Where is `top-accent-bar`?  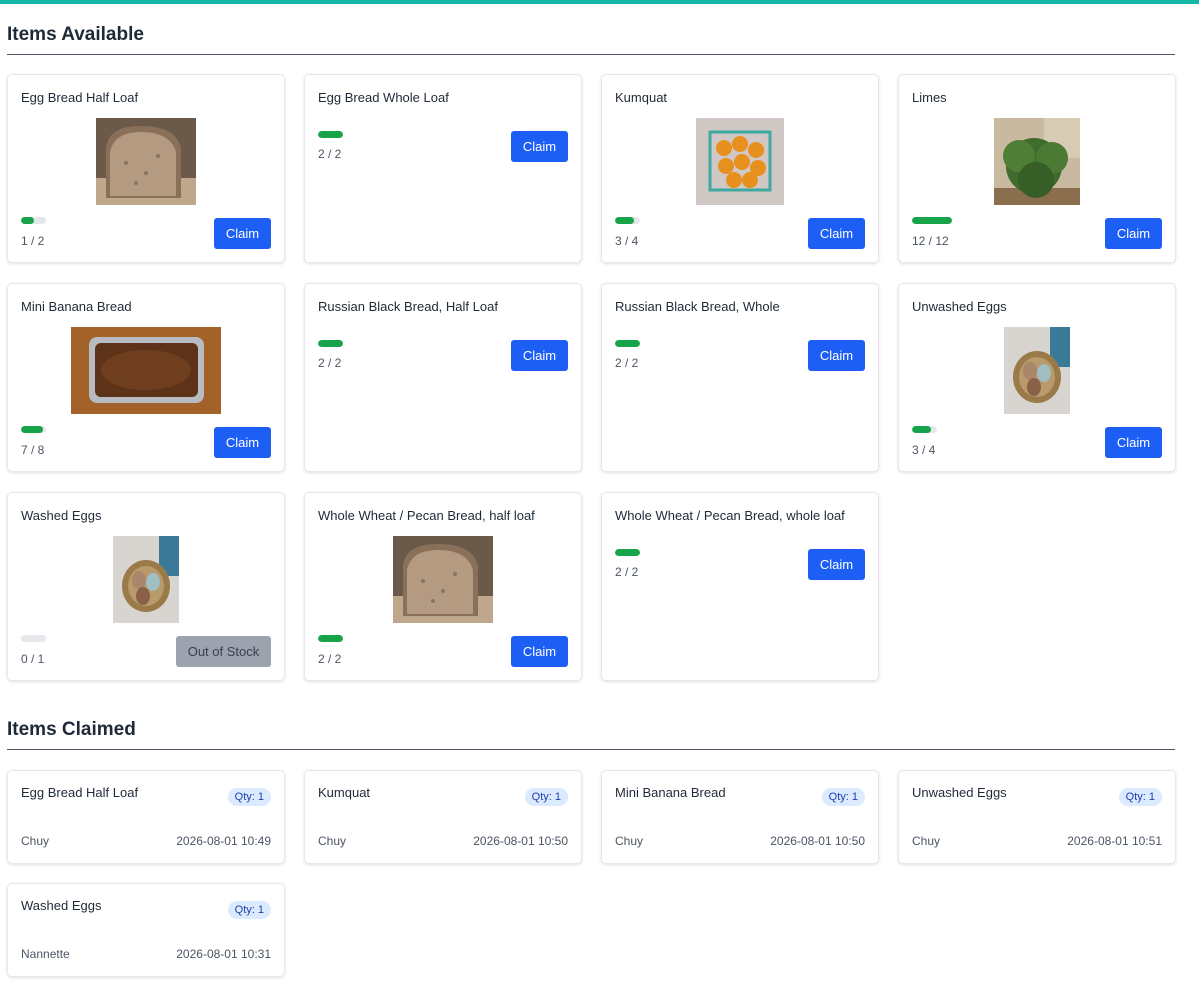 top-accent-bar is located at coordinates (599, 2).